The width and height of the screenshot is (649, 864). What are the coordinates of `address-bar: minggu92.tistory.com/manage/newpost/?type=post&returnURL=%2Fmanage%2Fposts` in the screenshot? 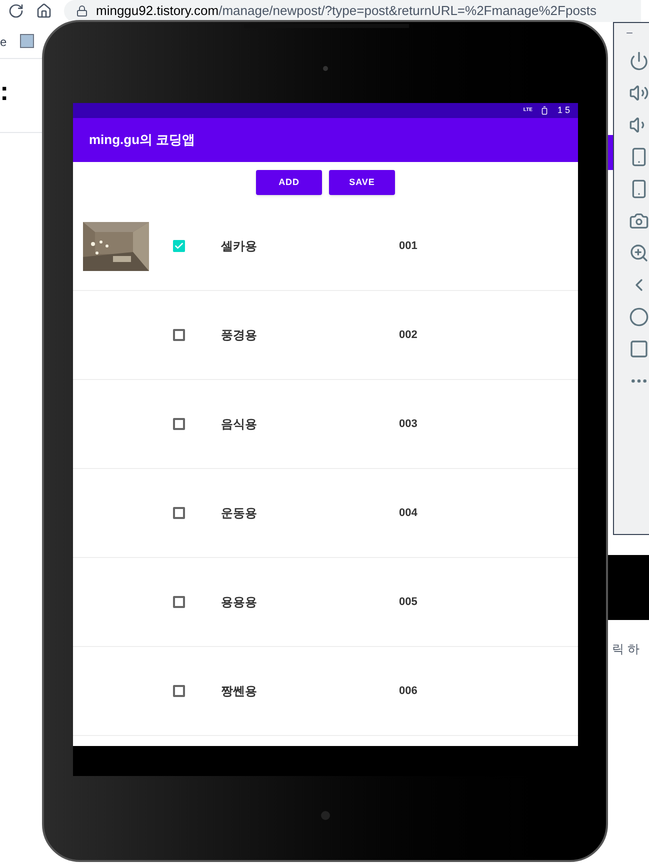 It's located at (352, 11).